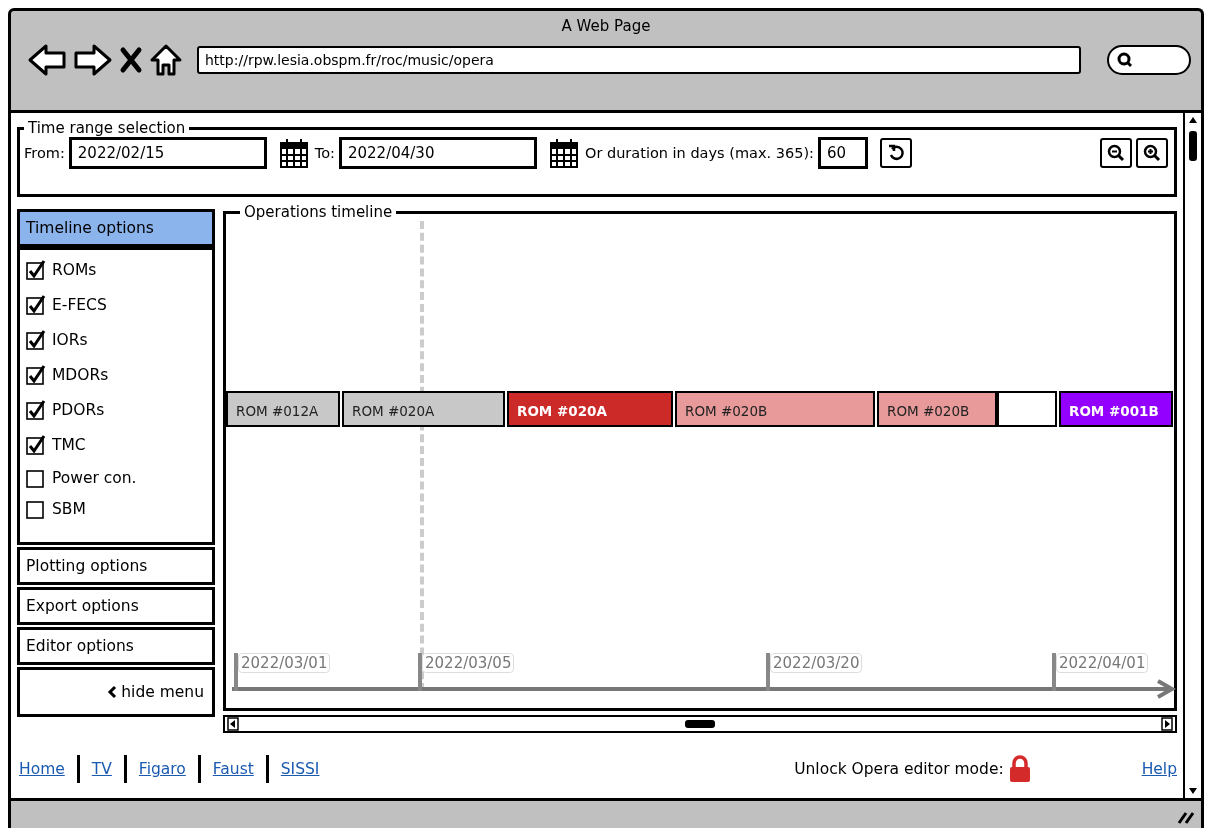 The height and width of the screenshot is (828, 1206). I want to click on accordion-header: Editor options, so click(116, 646).